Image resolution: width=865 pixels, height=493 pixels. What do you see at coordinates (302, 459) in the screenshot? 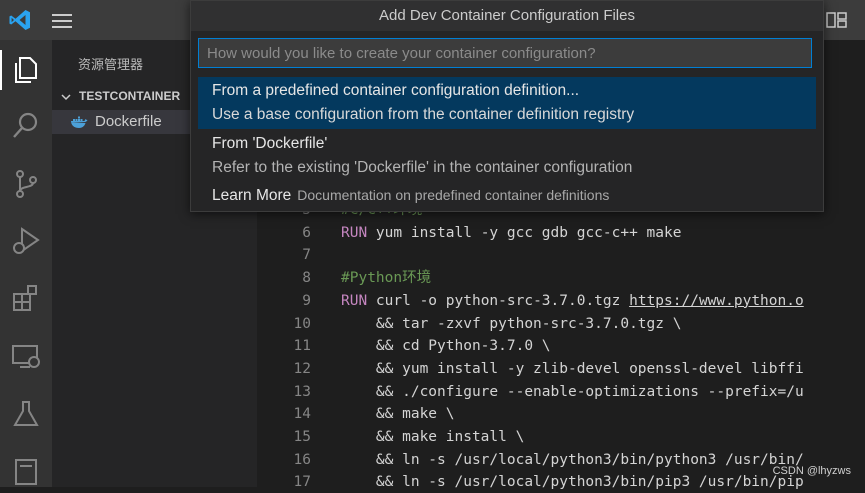
I see `line-number: 16` at bounding box center [302, 459].